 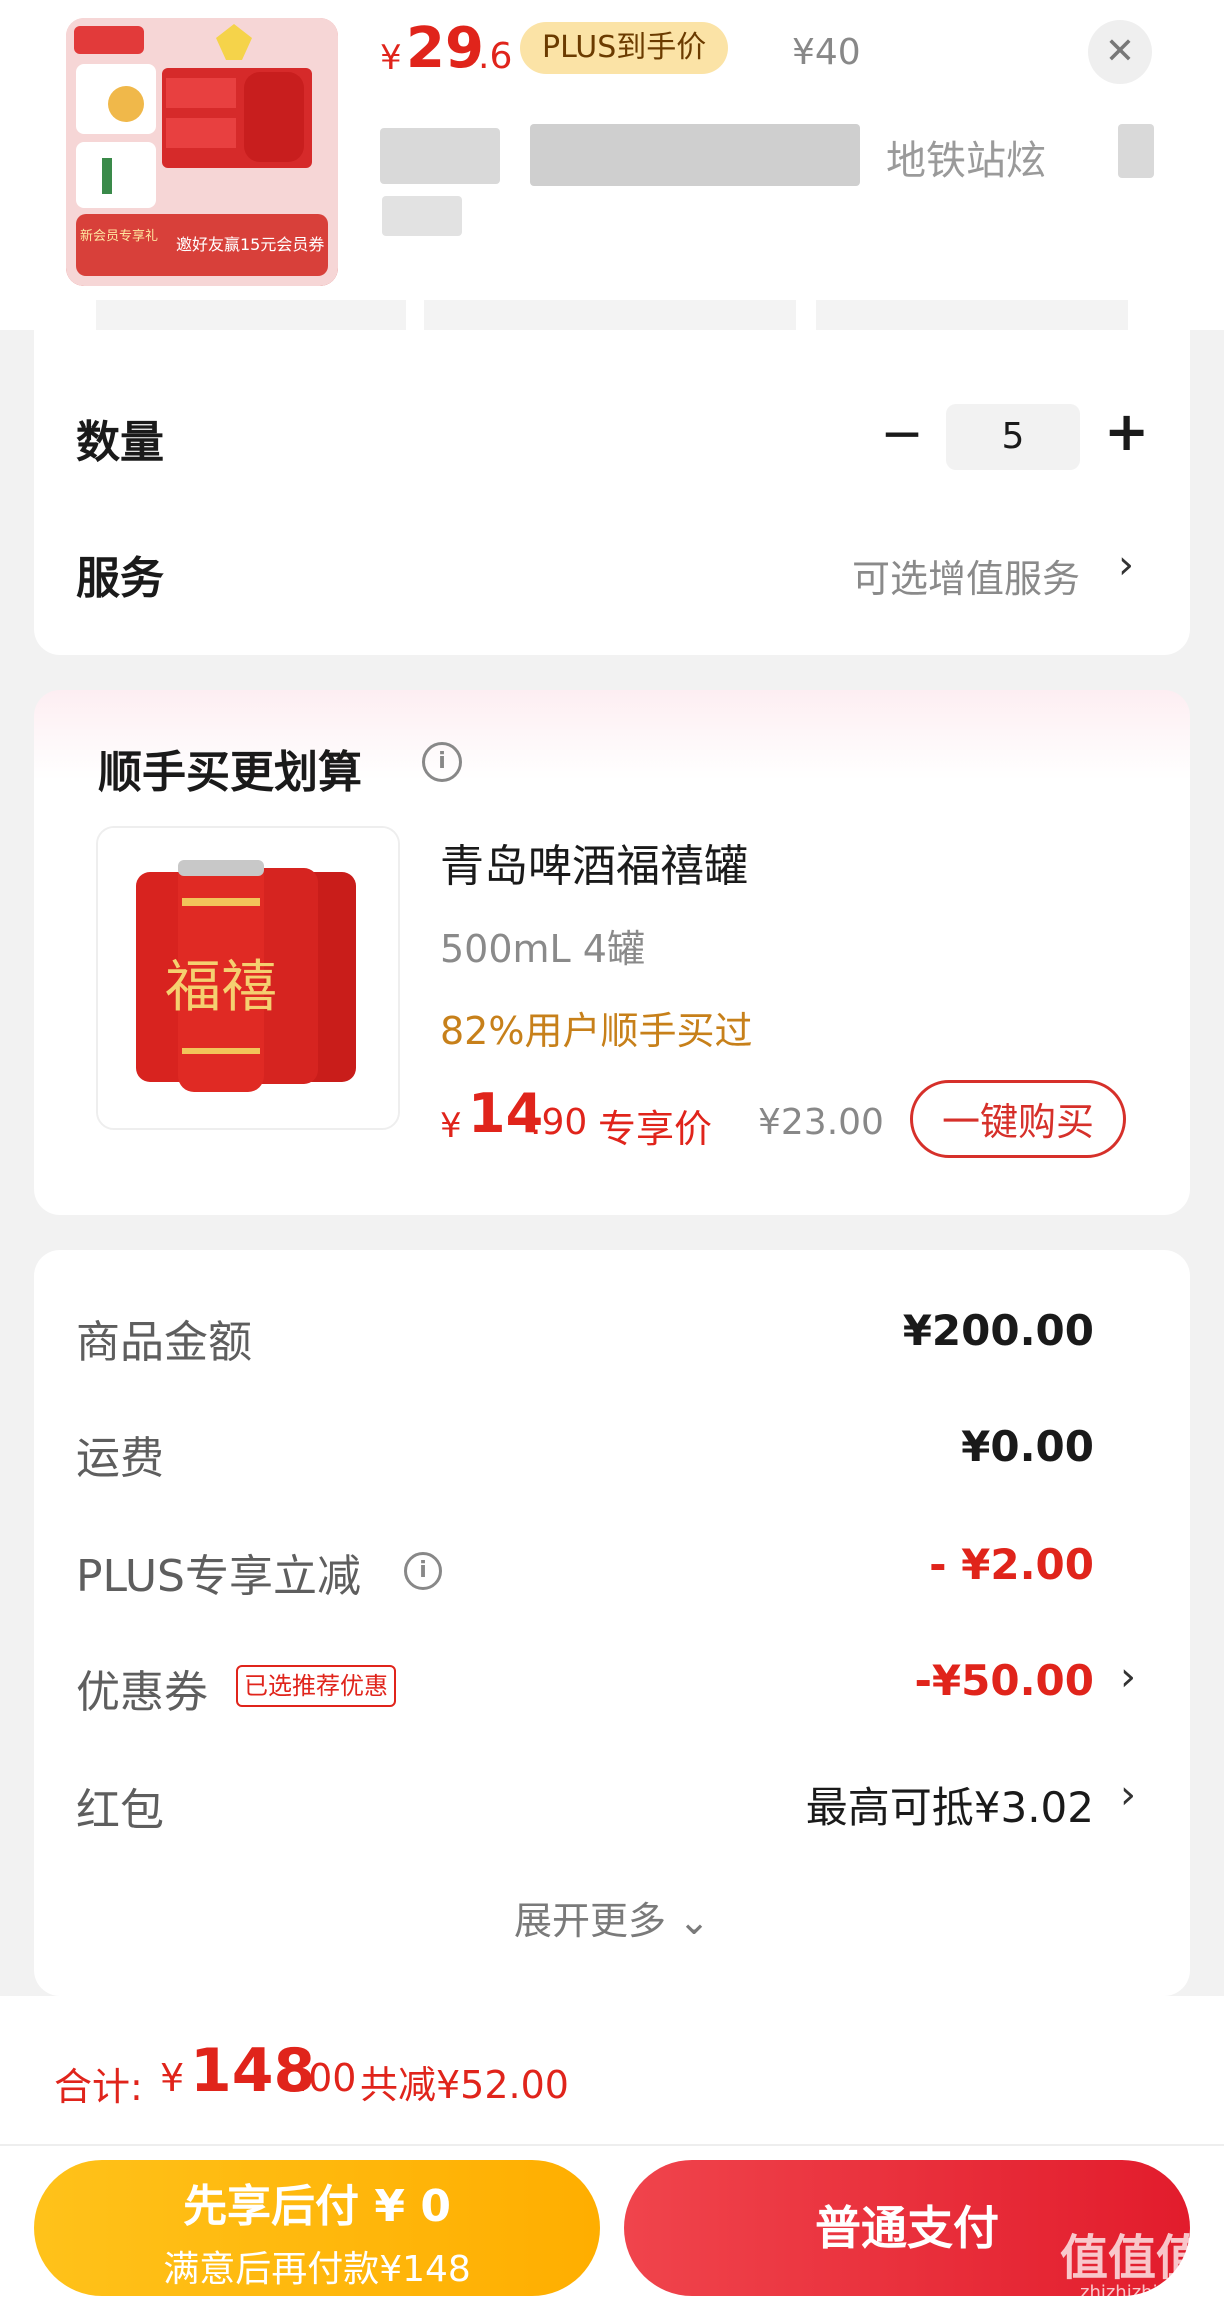 What do you see at coordinates (317, 2206) in the screenshot?
I see `pay-later-main-label: 先享后付 ¥ 0` at bounding box center [317, 2206].